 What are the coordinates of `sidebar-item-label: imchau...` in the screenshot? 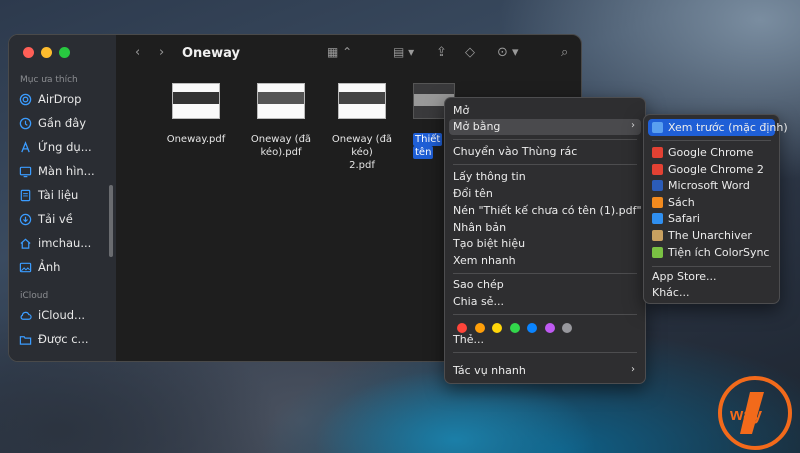 It's located at (65, 243).